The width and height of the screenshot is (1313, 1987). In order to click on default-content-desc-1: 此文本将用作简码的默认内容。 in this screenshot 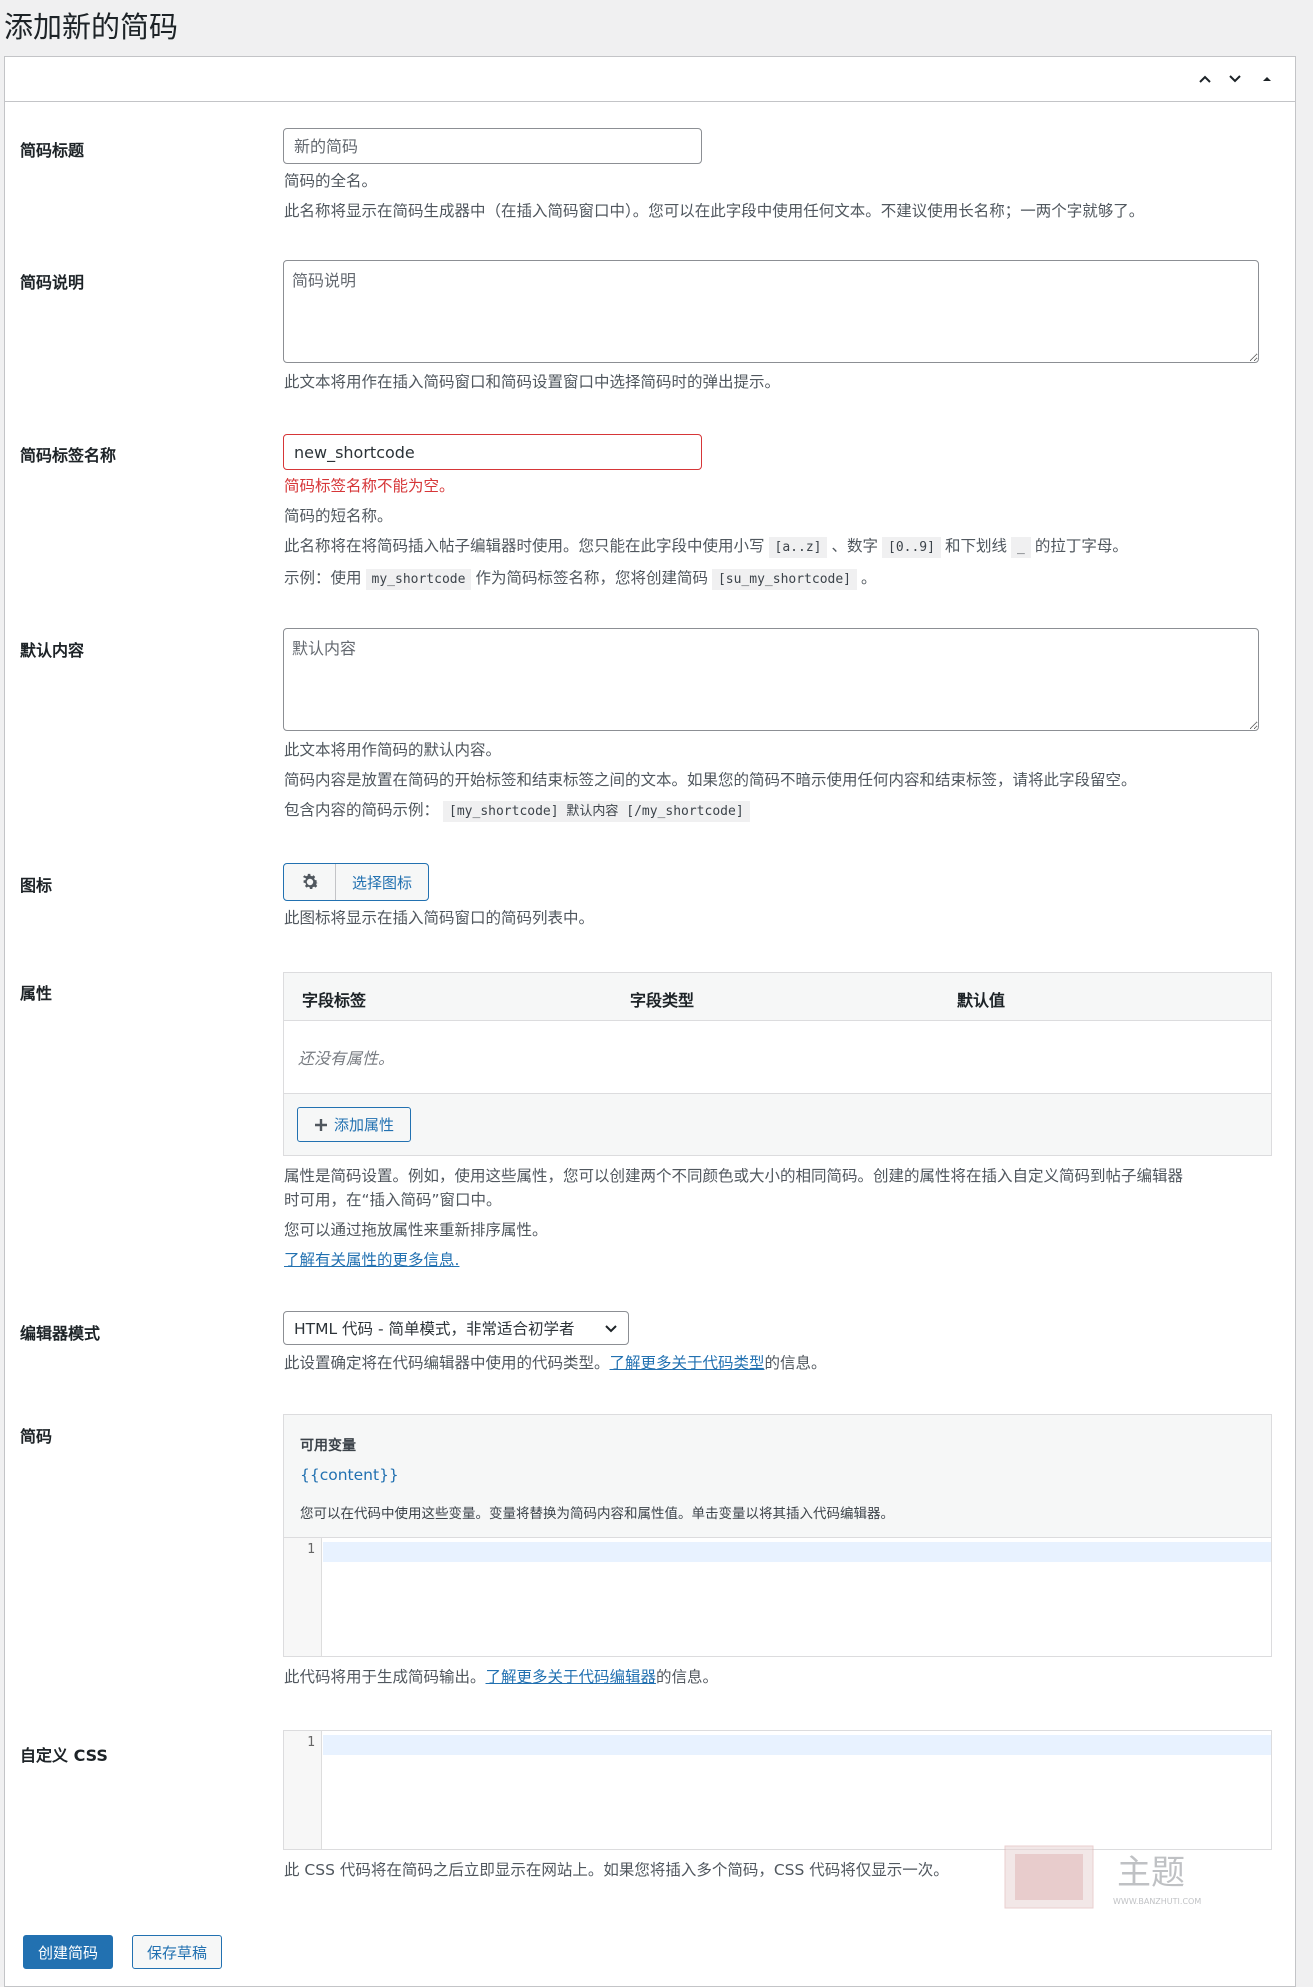, I will do `click(393, 750)`.